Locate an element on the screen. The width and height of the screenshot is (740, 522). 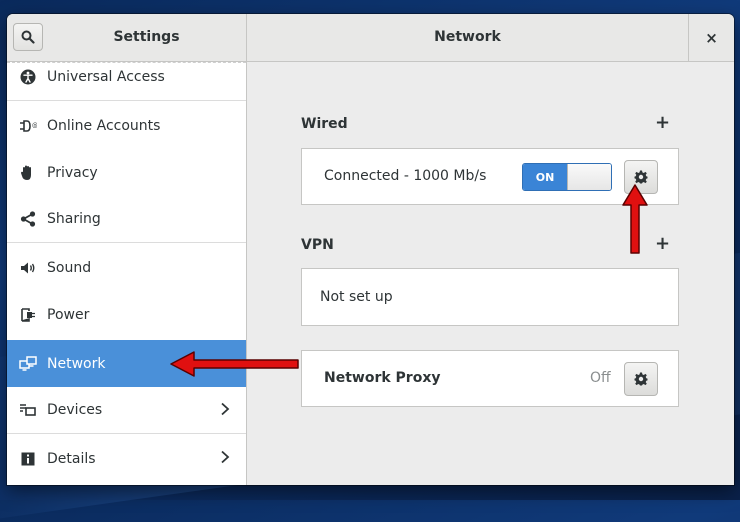
power-plug-icon is located at coordinates (28, 315).